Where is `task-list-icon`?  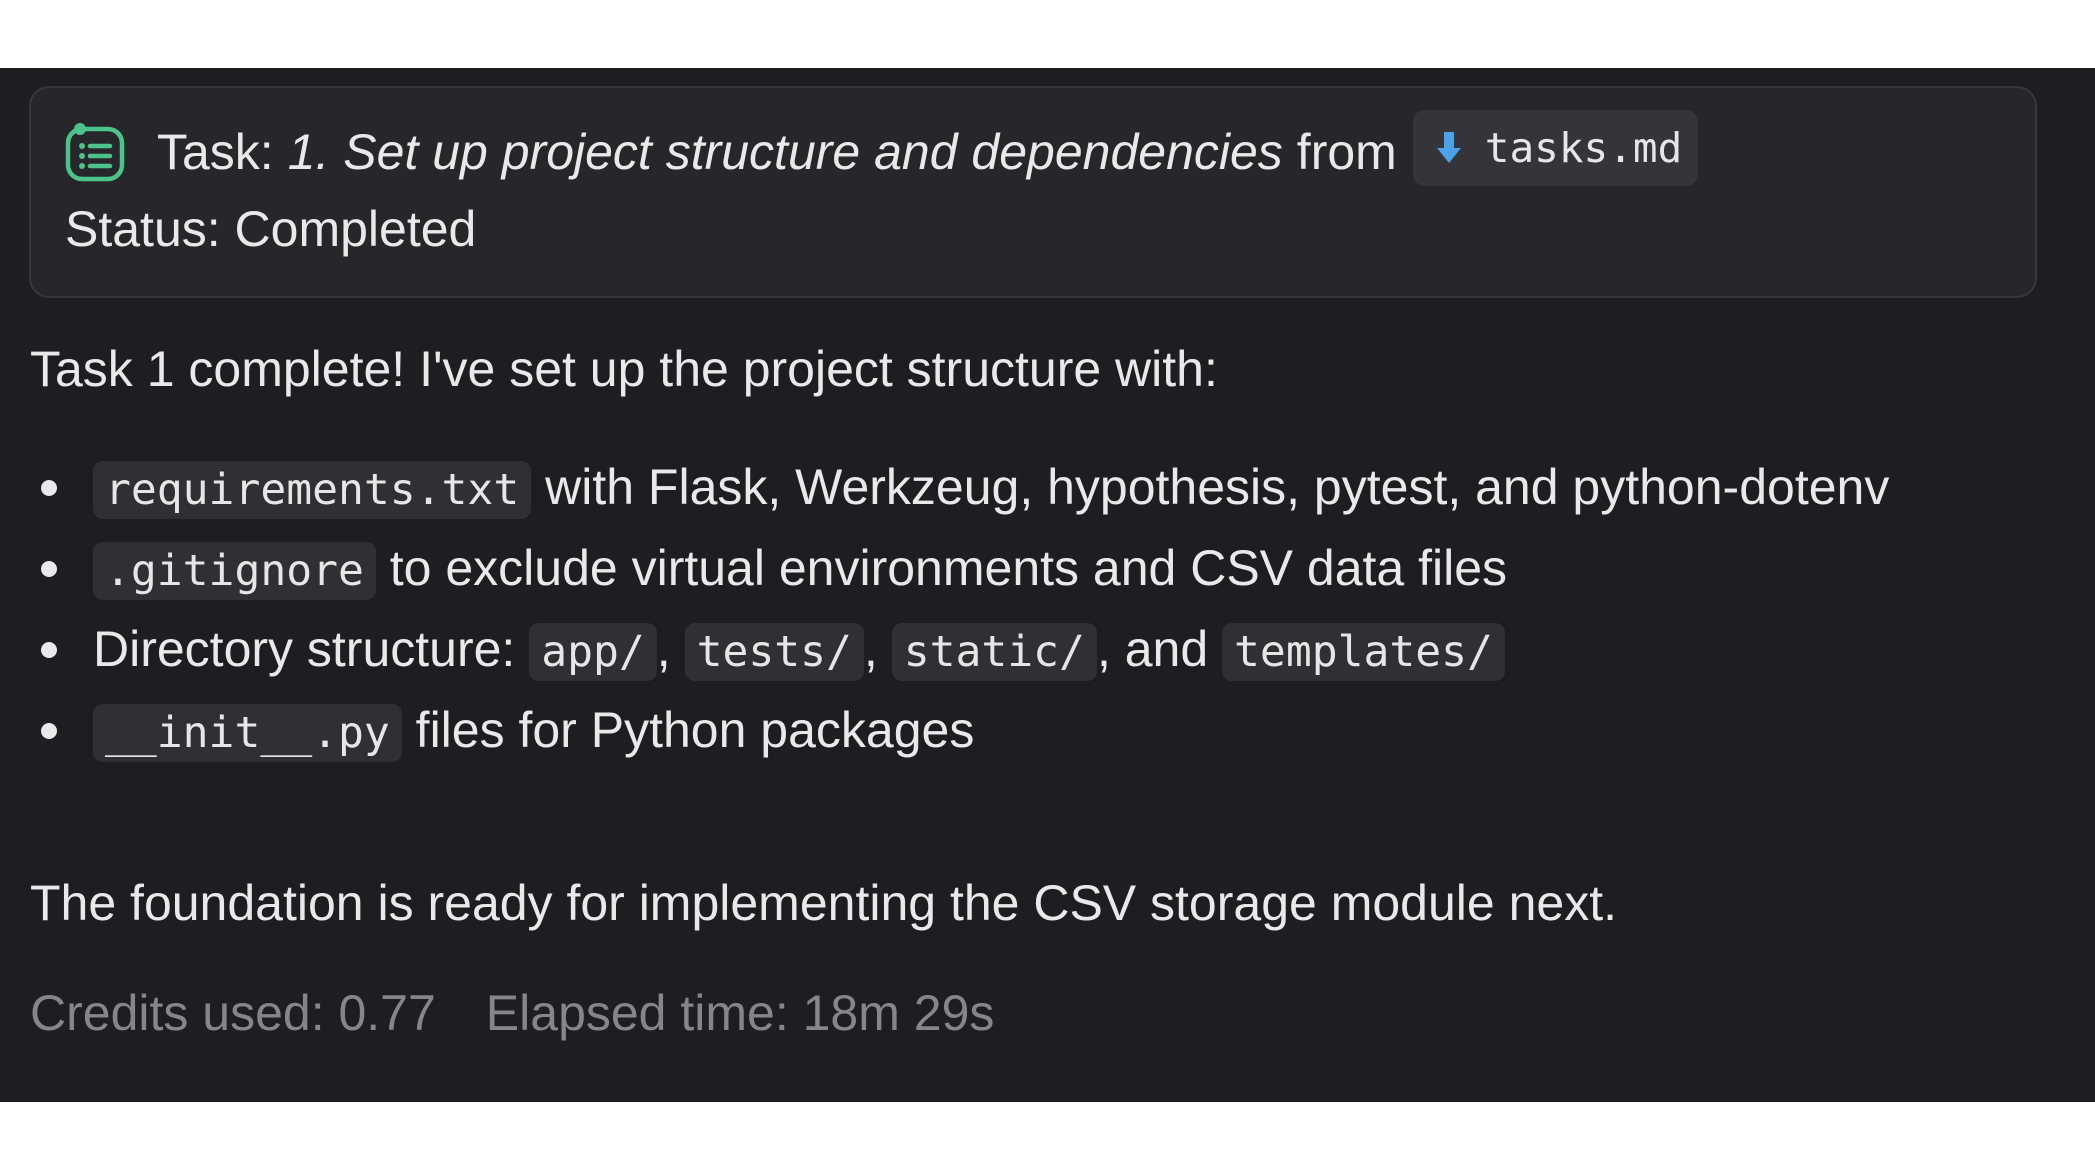 task-list-icon is located at coordinates (95, 152).